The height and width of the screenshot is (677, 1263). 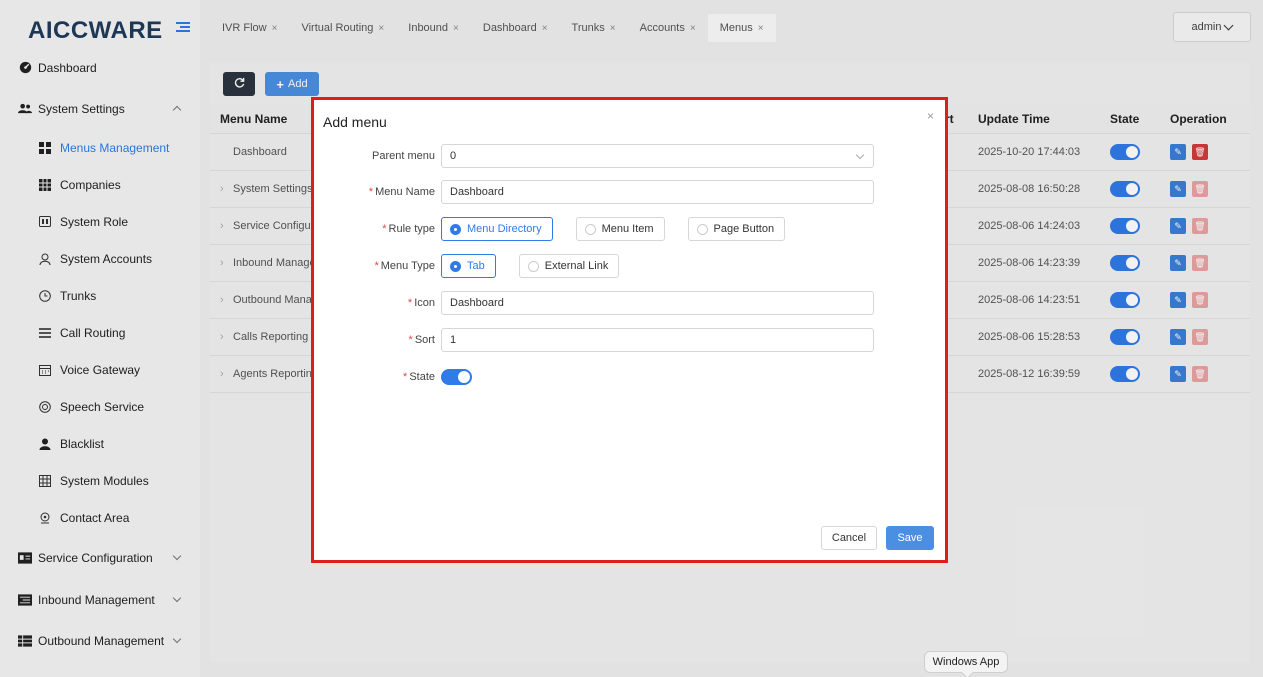 I want to click on menu-type-external-link: External Link, so click(x=569, y=266).